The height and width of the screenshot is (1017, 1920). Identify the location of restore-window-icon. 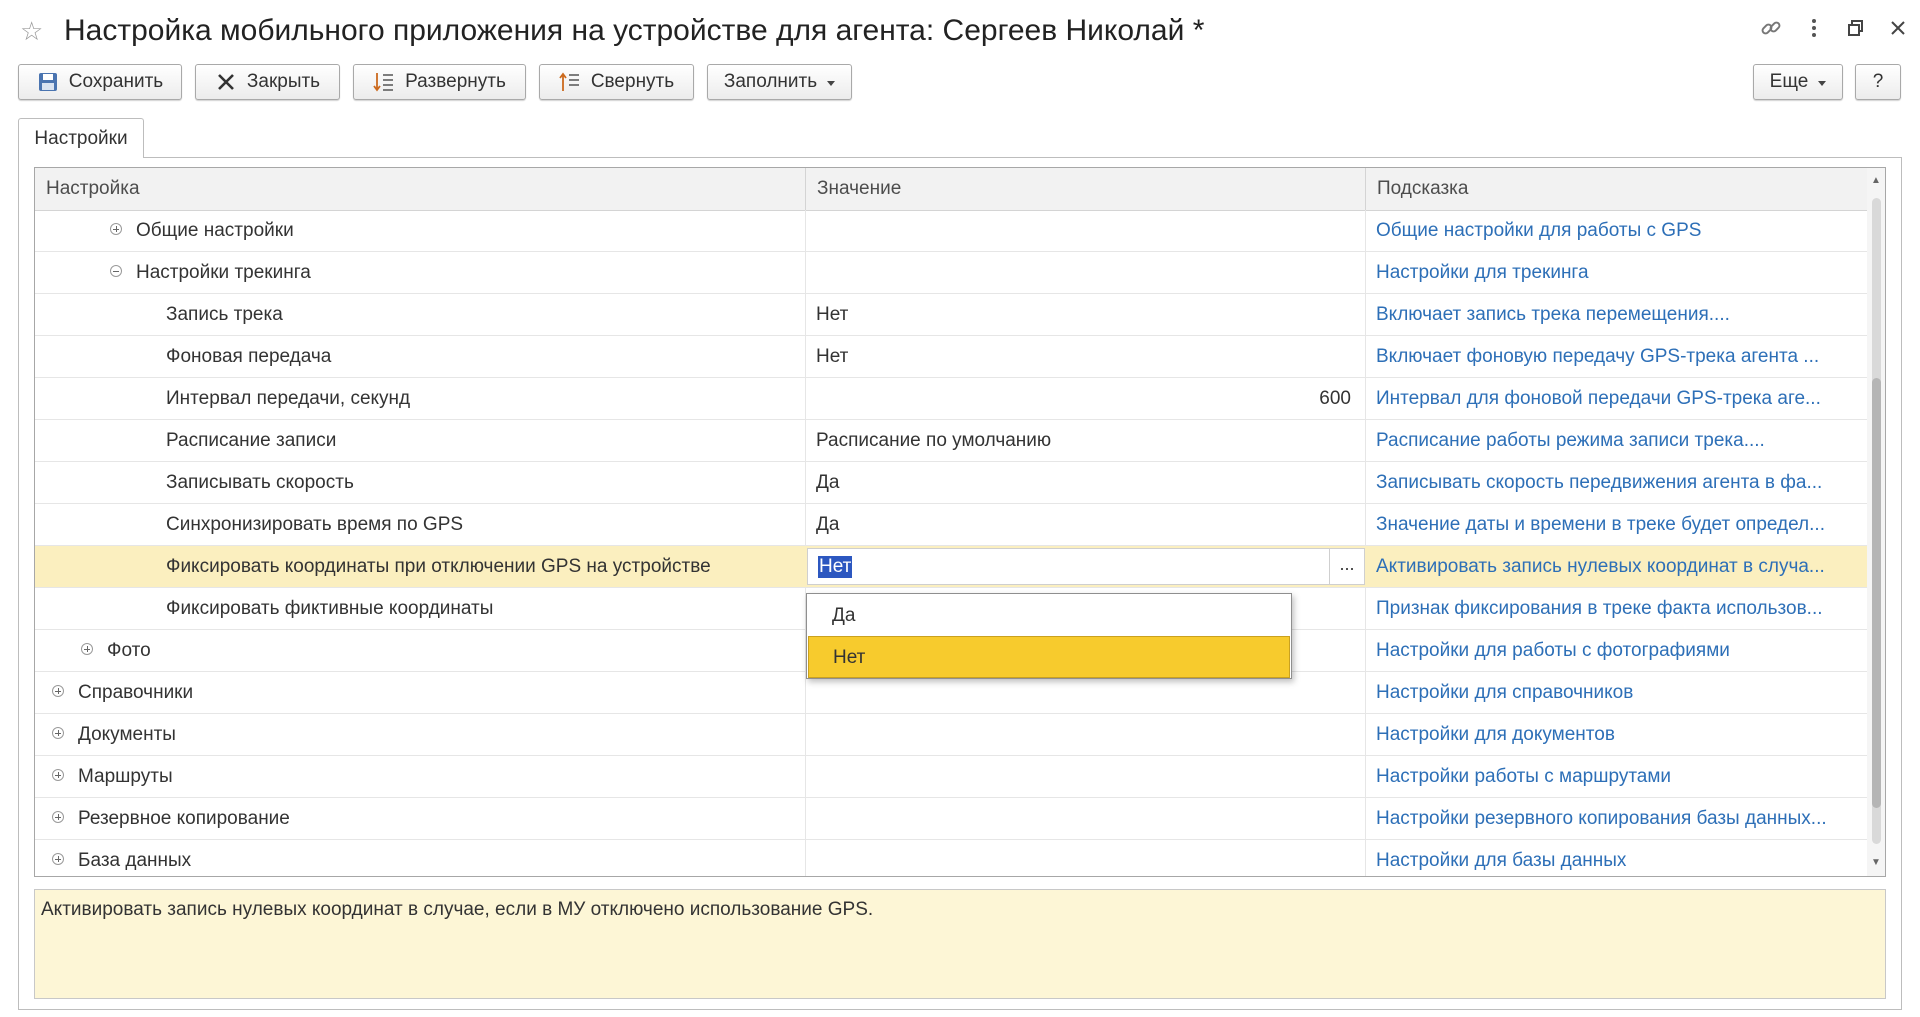
(1856, 28).